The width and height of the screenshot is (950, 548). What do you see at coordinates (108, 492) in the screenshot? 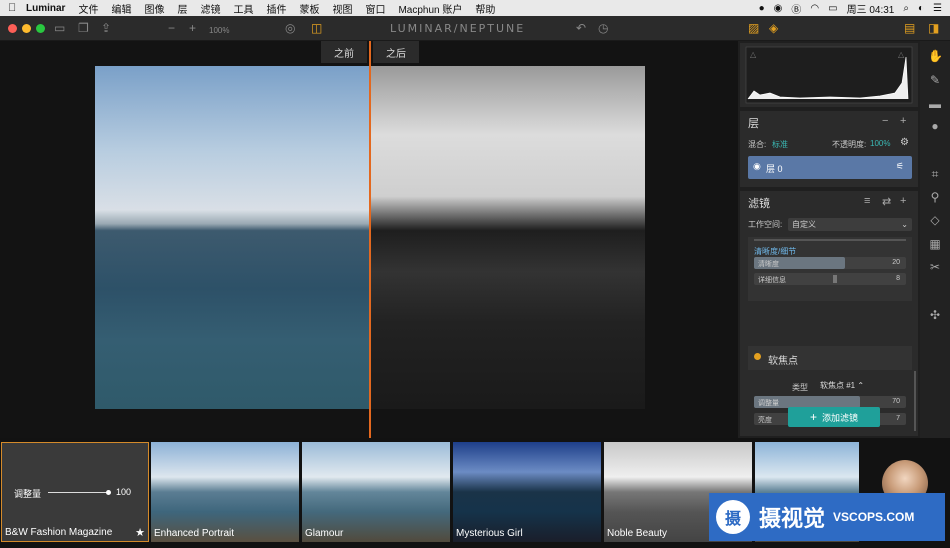
I see `amount-slider-knob` at bounding box center [108, 492].